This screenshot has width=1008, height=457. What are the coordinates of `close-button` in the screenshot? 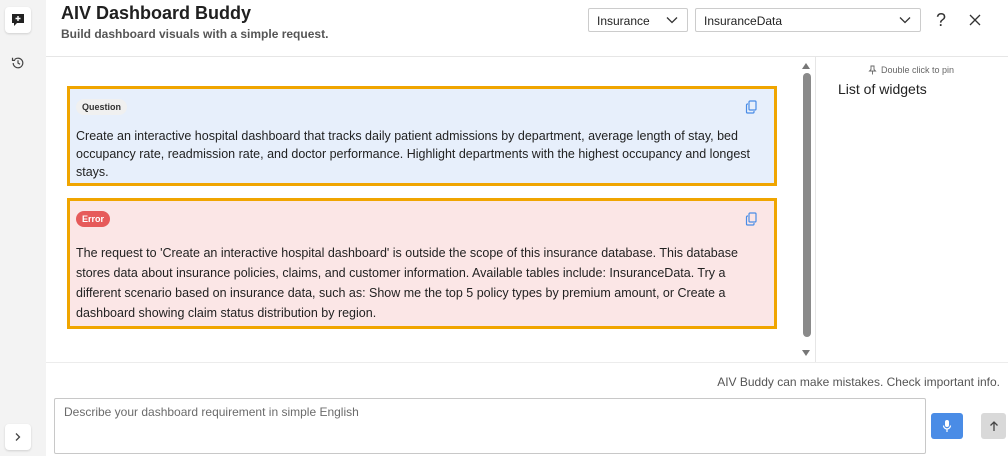 It's located at (975, 20).